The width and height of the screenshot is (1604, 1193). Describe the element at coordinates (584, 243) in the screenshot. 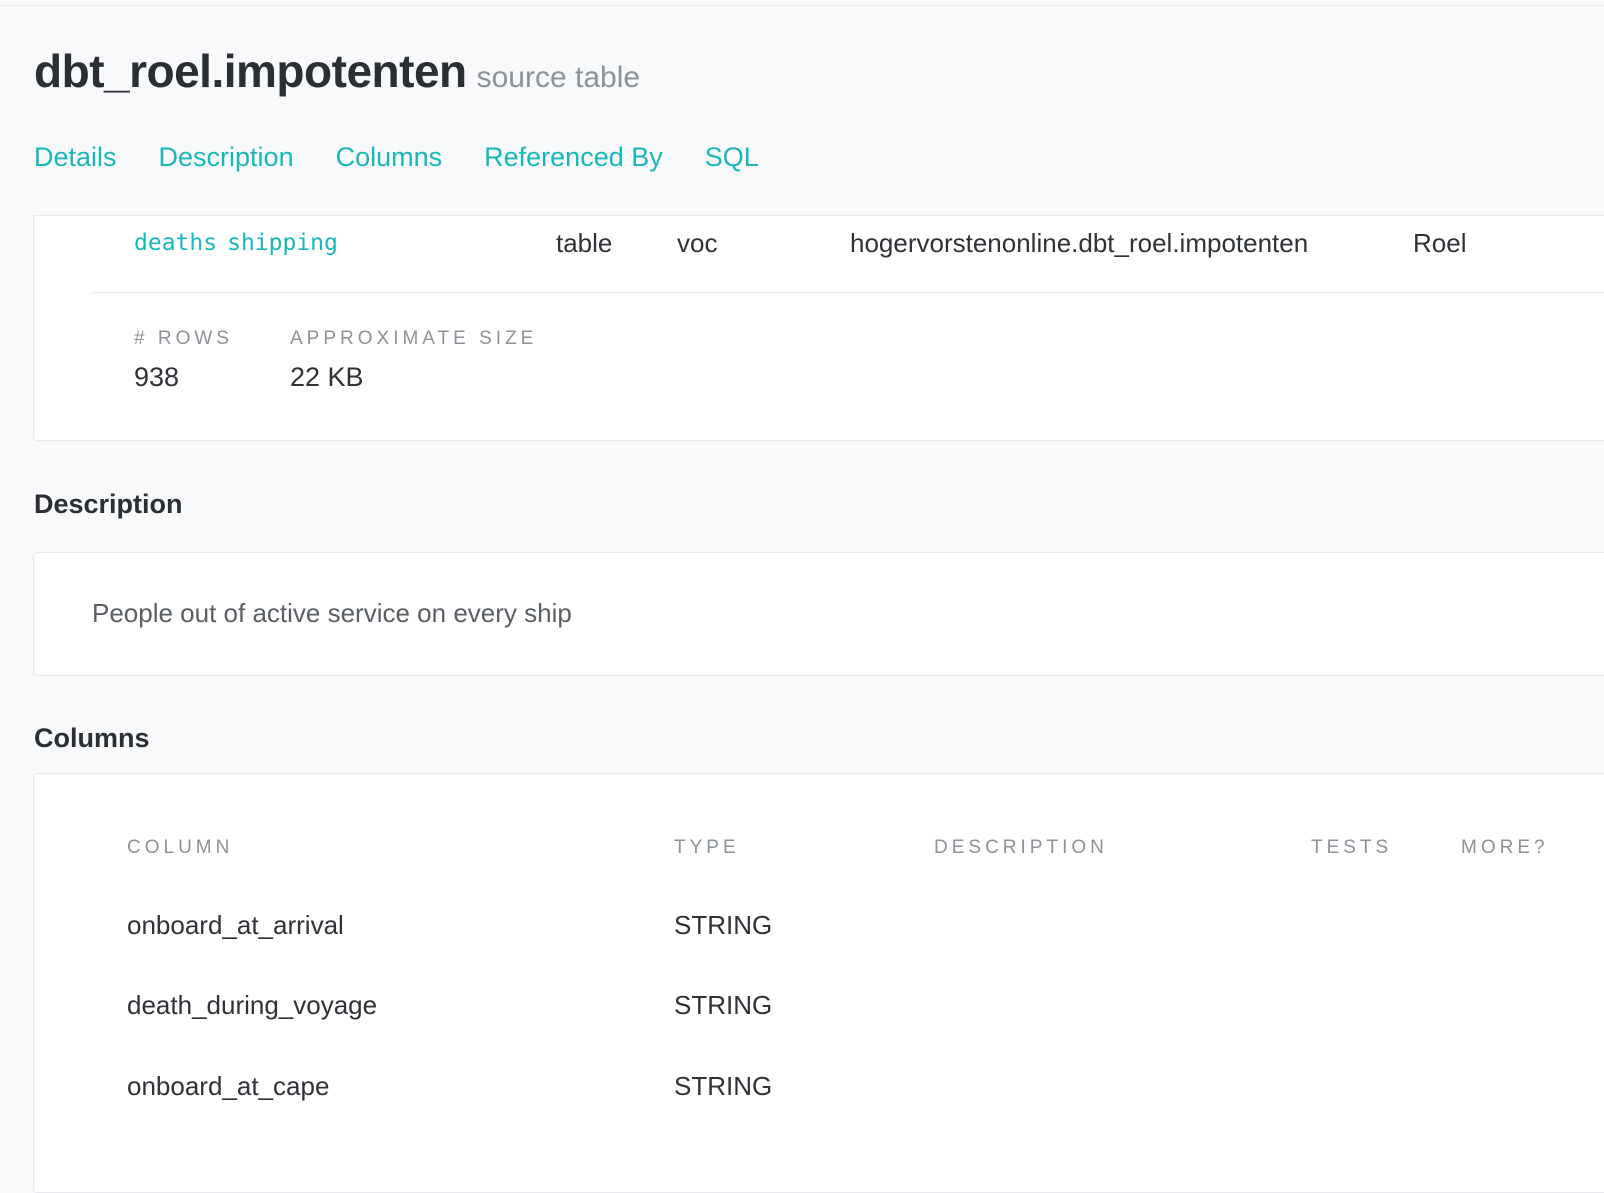

I see `materialization-type: table` at that location.